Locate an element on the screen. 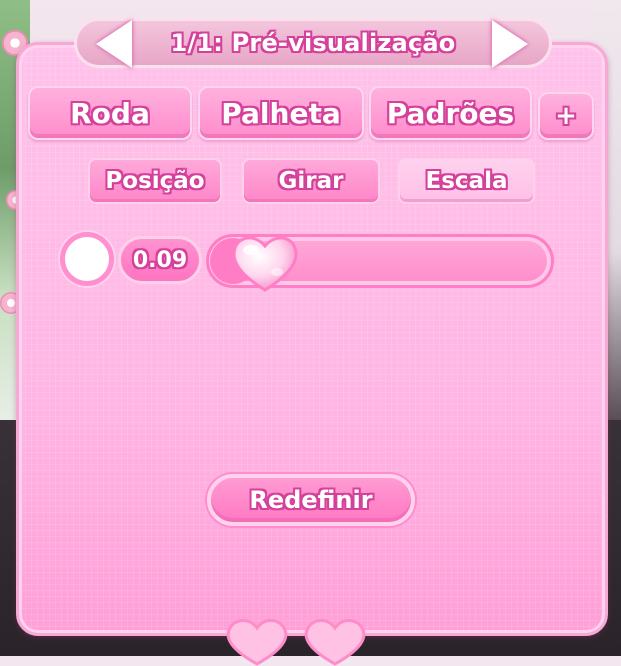 The image size is (621, 666). plus-icon: + is located at coordinates (566, 116).